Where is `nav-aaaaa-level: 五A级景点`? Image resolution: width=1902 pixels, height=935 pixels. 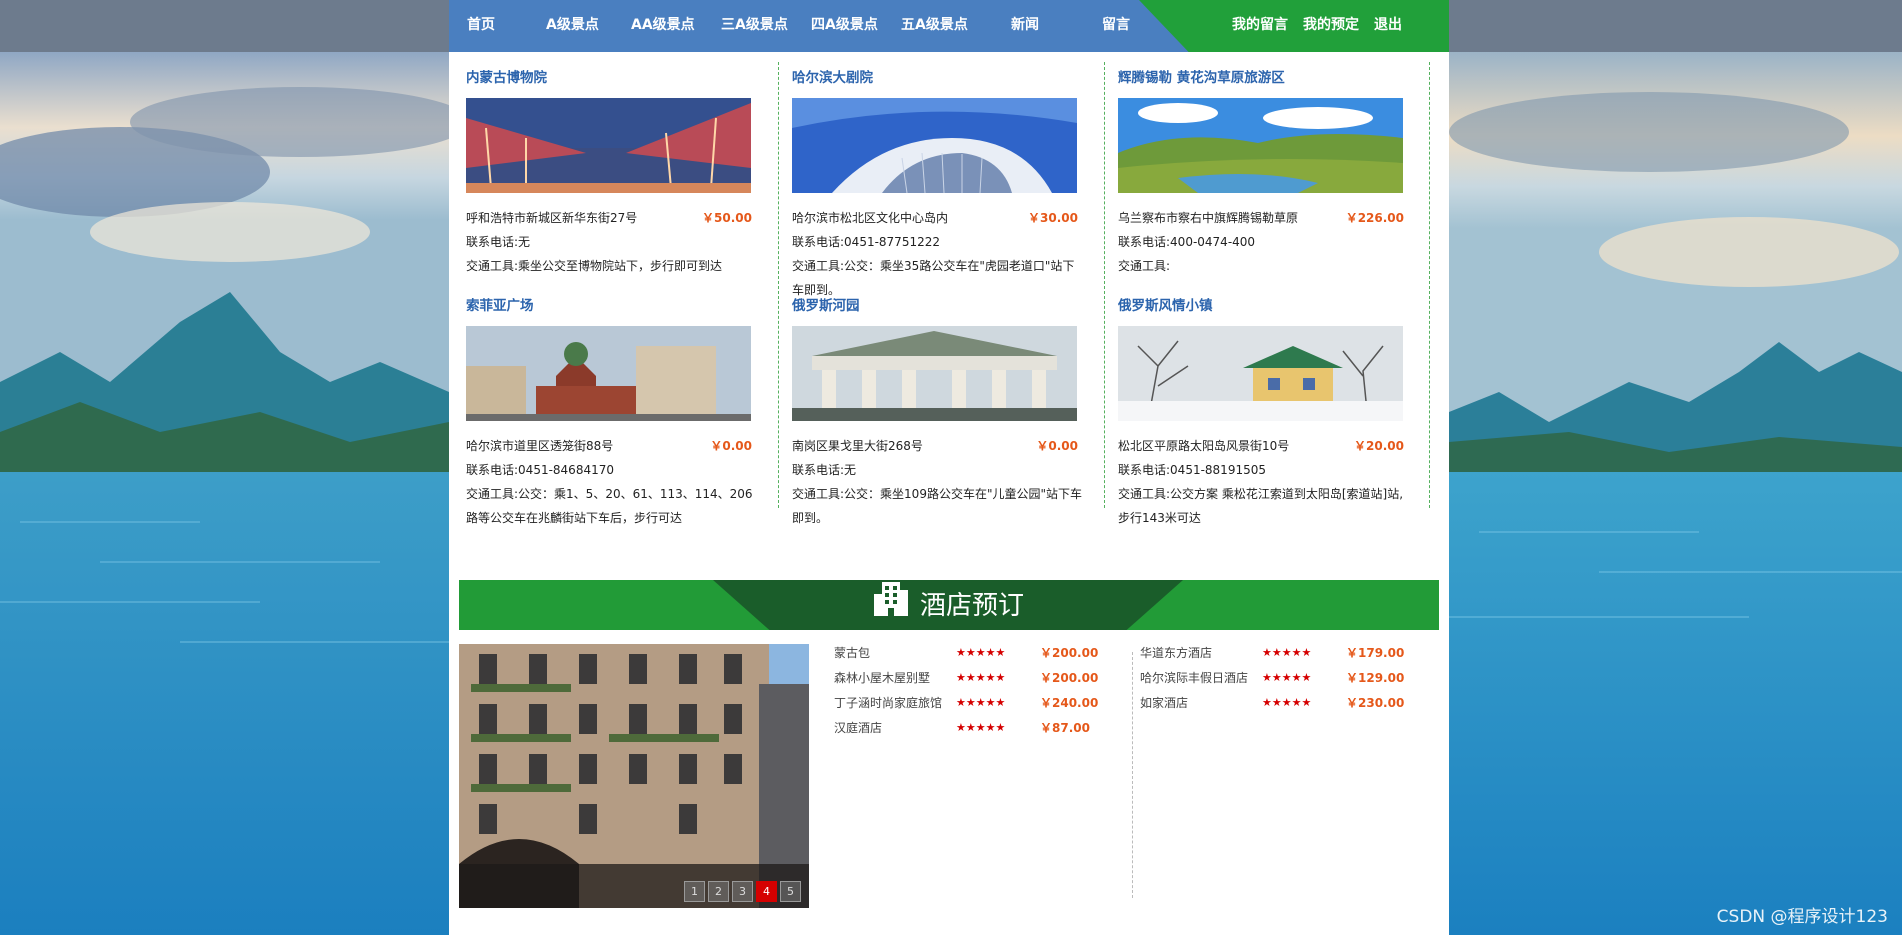
nav-aaaaa-level: 五A级景点 is located at coordinates (934, 26).